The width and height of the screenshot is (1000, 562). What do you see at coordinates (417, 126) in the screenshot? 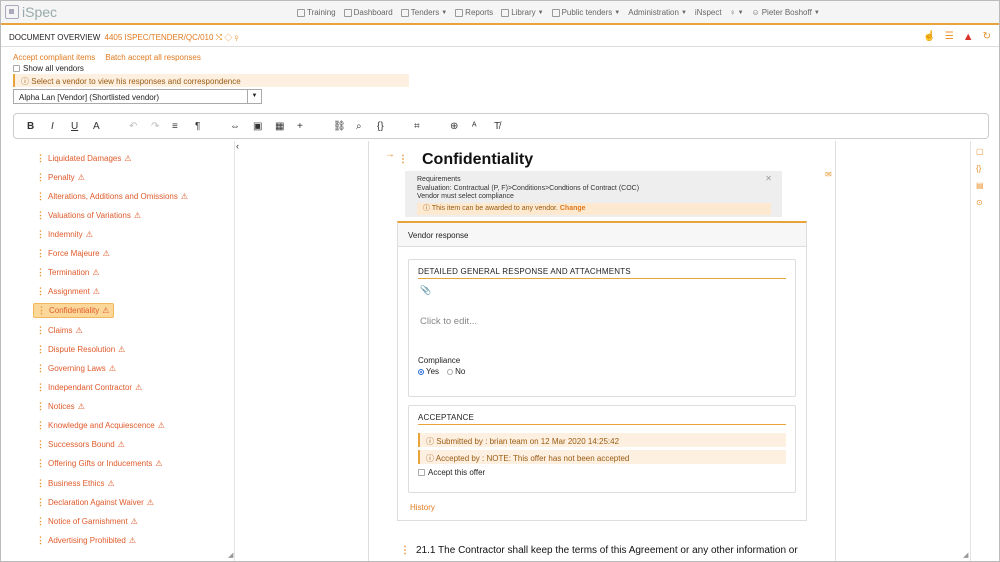
I see `select-all-button: ⌗` at bounding box center [417, 126].